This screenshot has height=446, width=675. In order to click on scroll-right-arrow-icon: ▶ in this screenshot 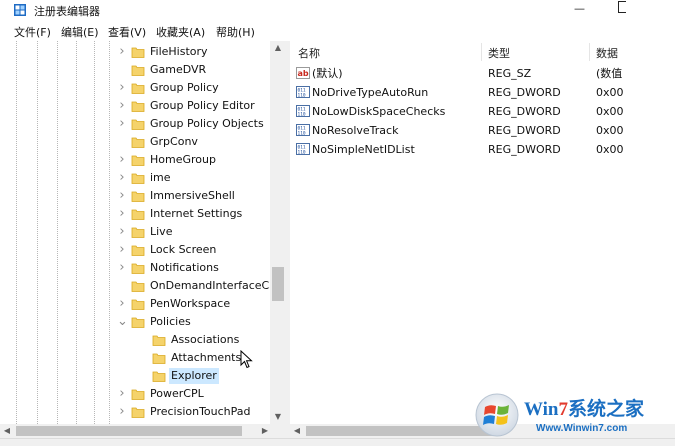, I will do `click(265, 431)`.